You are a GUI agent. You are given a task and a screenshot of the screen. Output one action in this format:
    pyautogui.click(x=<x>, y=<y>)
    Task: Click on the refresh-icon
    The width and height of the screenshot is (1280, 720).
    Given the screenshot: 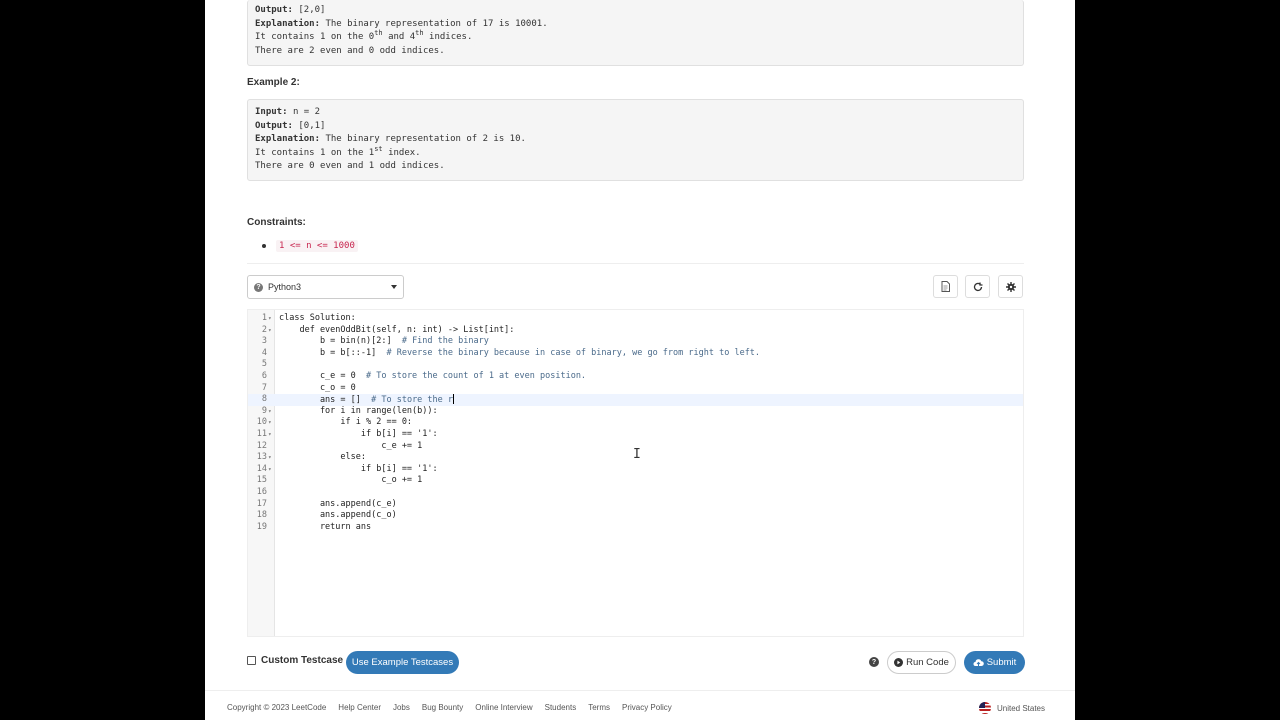 What is the action you would take?
    pyautogui.click(x=977, y=286)
    